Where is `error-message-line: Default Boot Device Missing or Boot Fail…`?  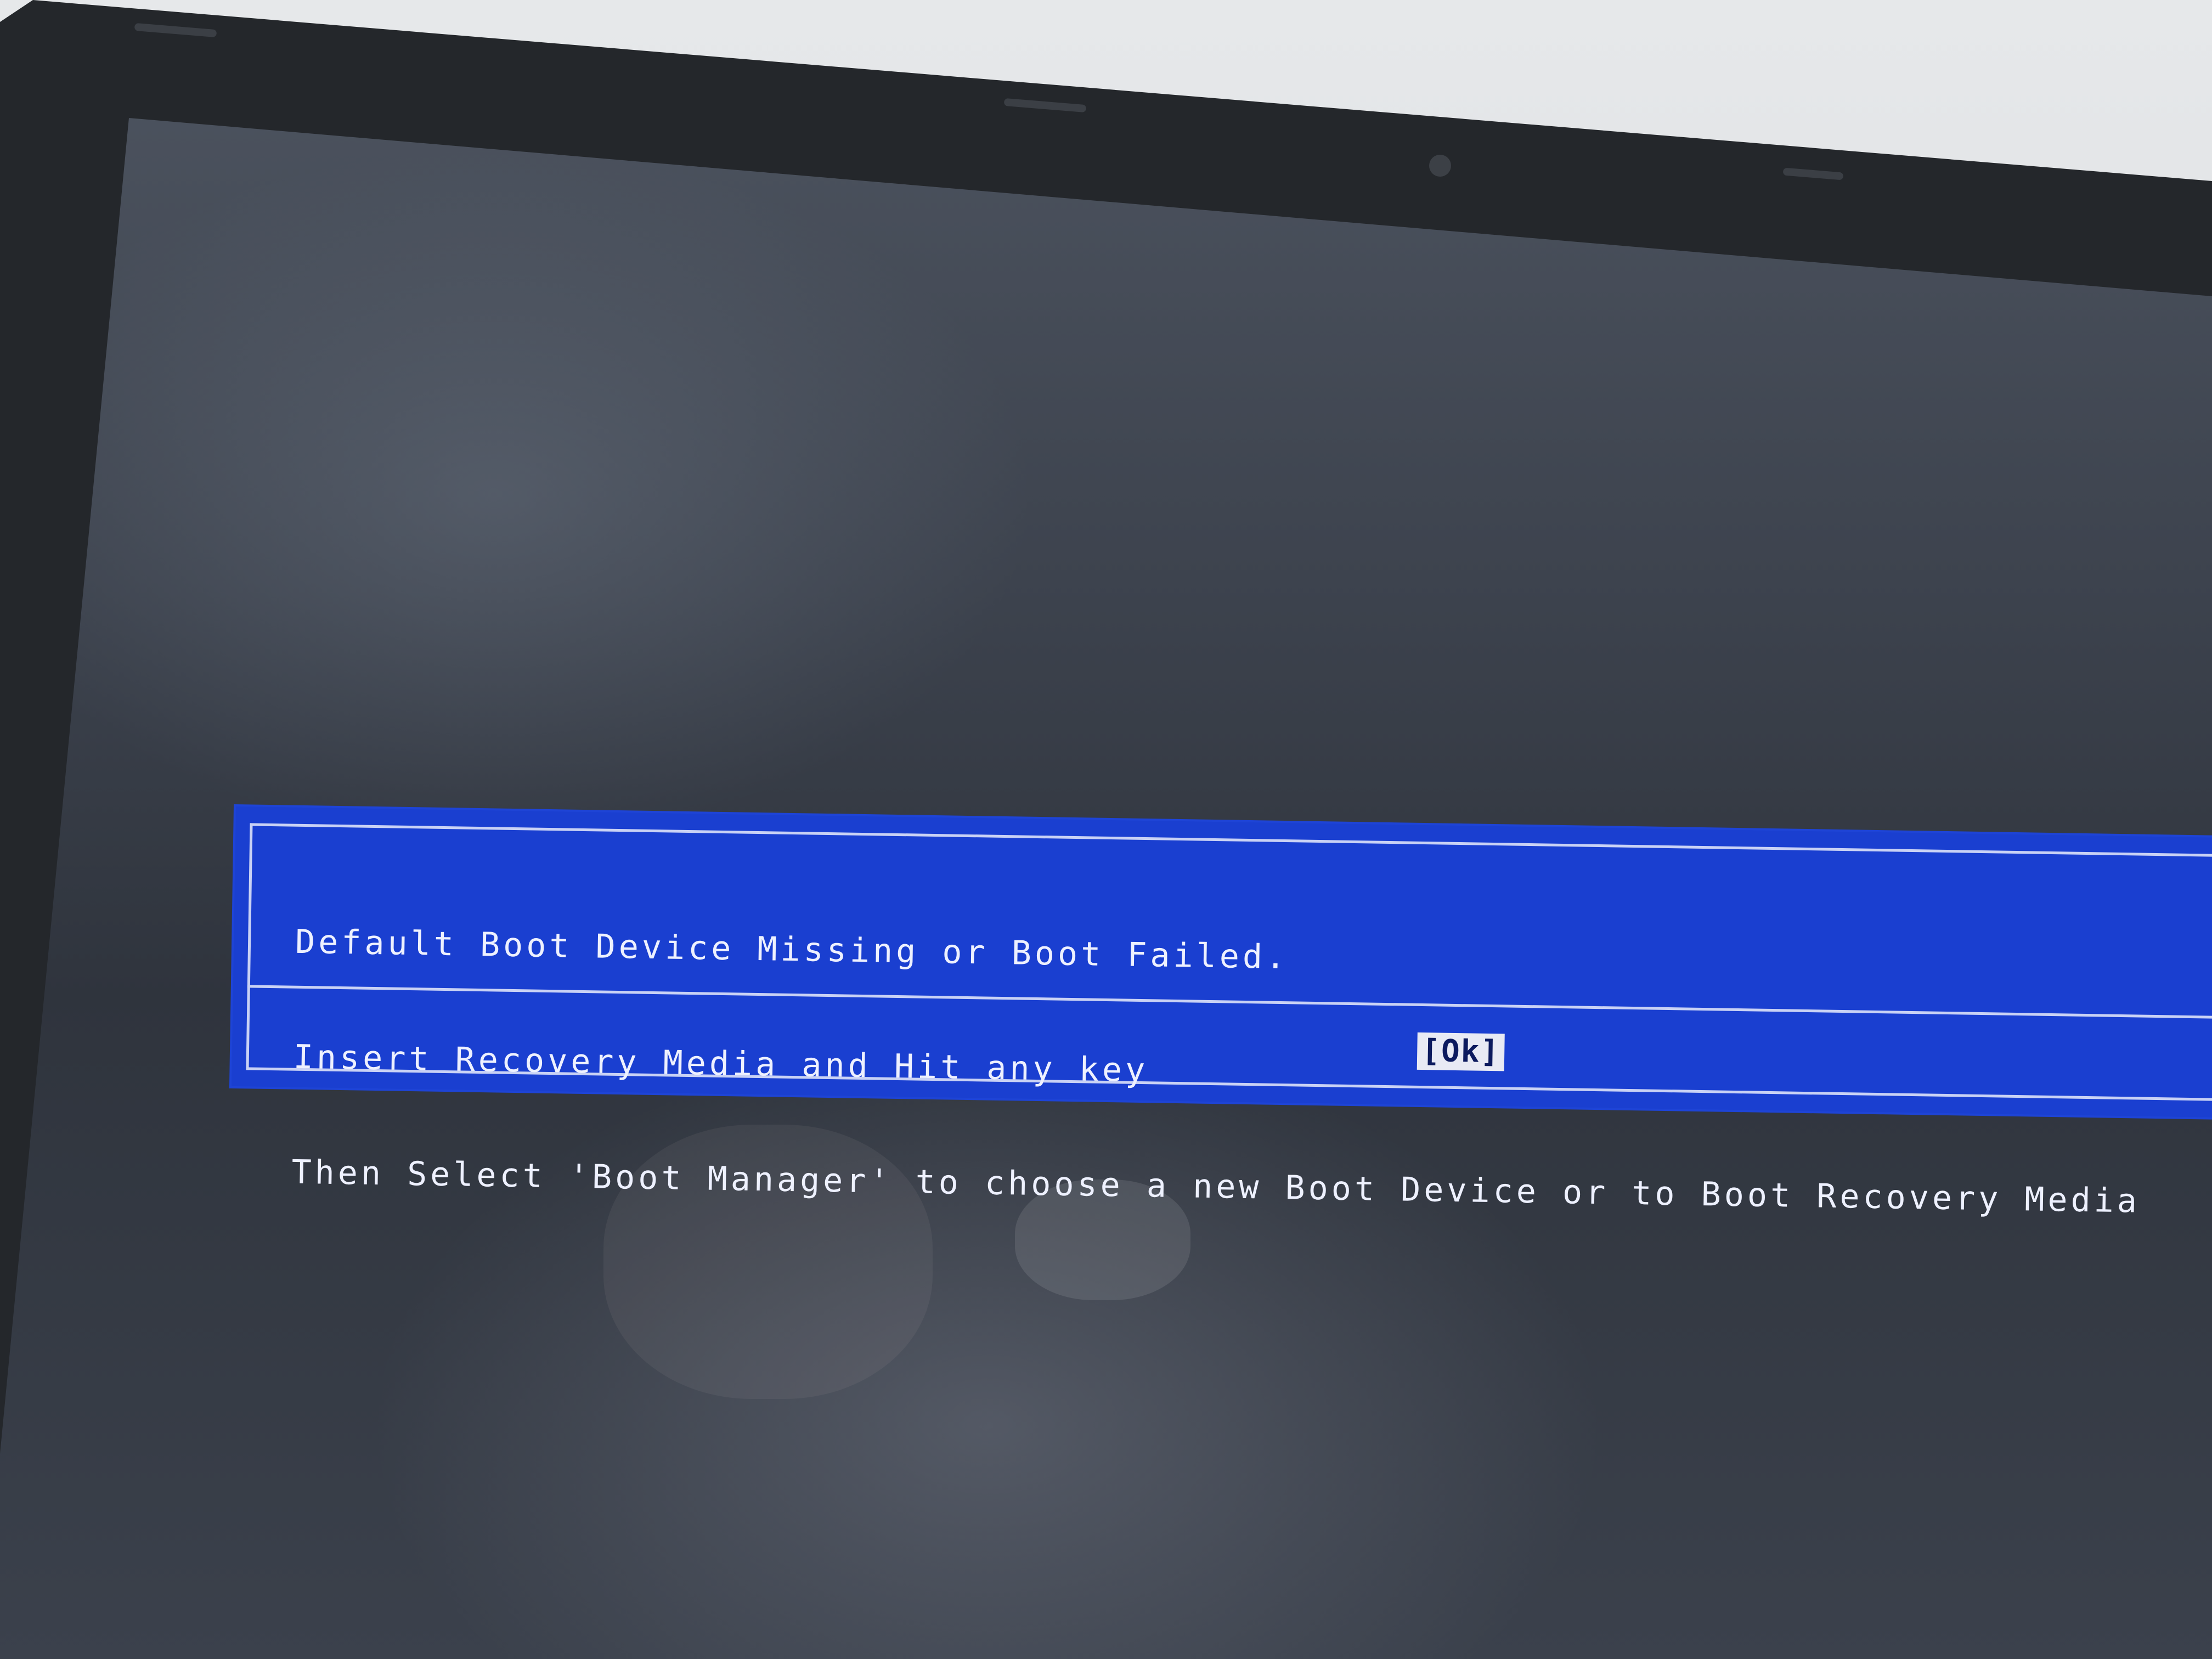 error-message-line: Default Boot Device Missing or Boot Fail… is located at coordinates (792, 950).